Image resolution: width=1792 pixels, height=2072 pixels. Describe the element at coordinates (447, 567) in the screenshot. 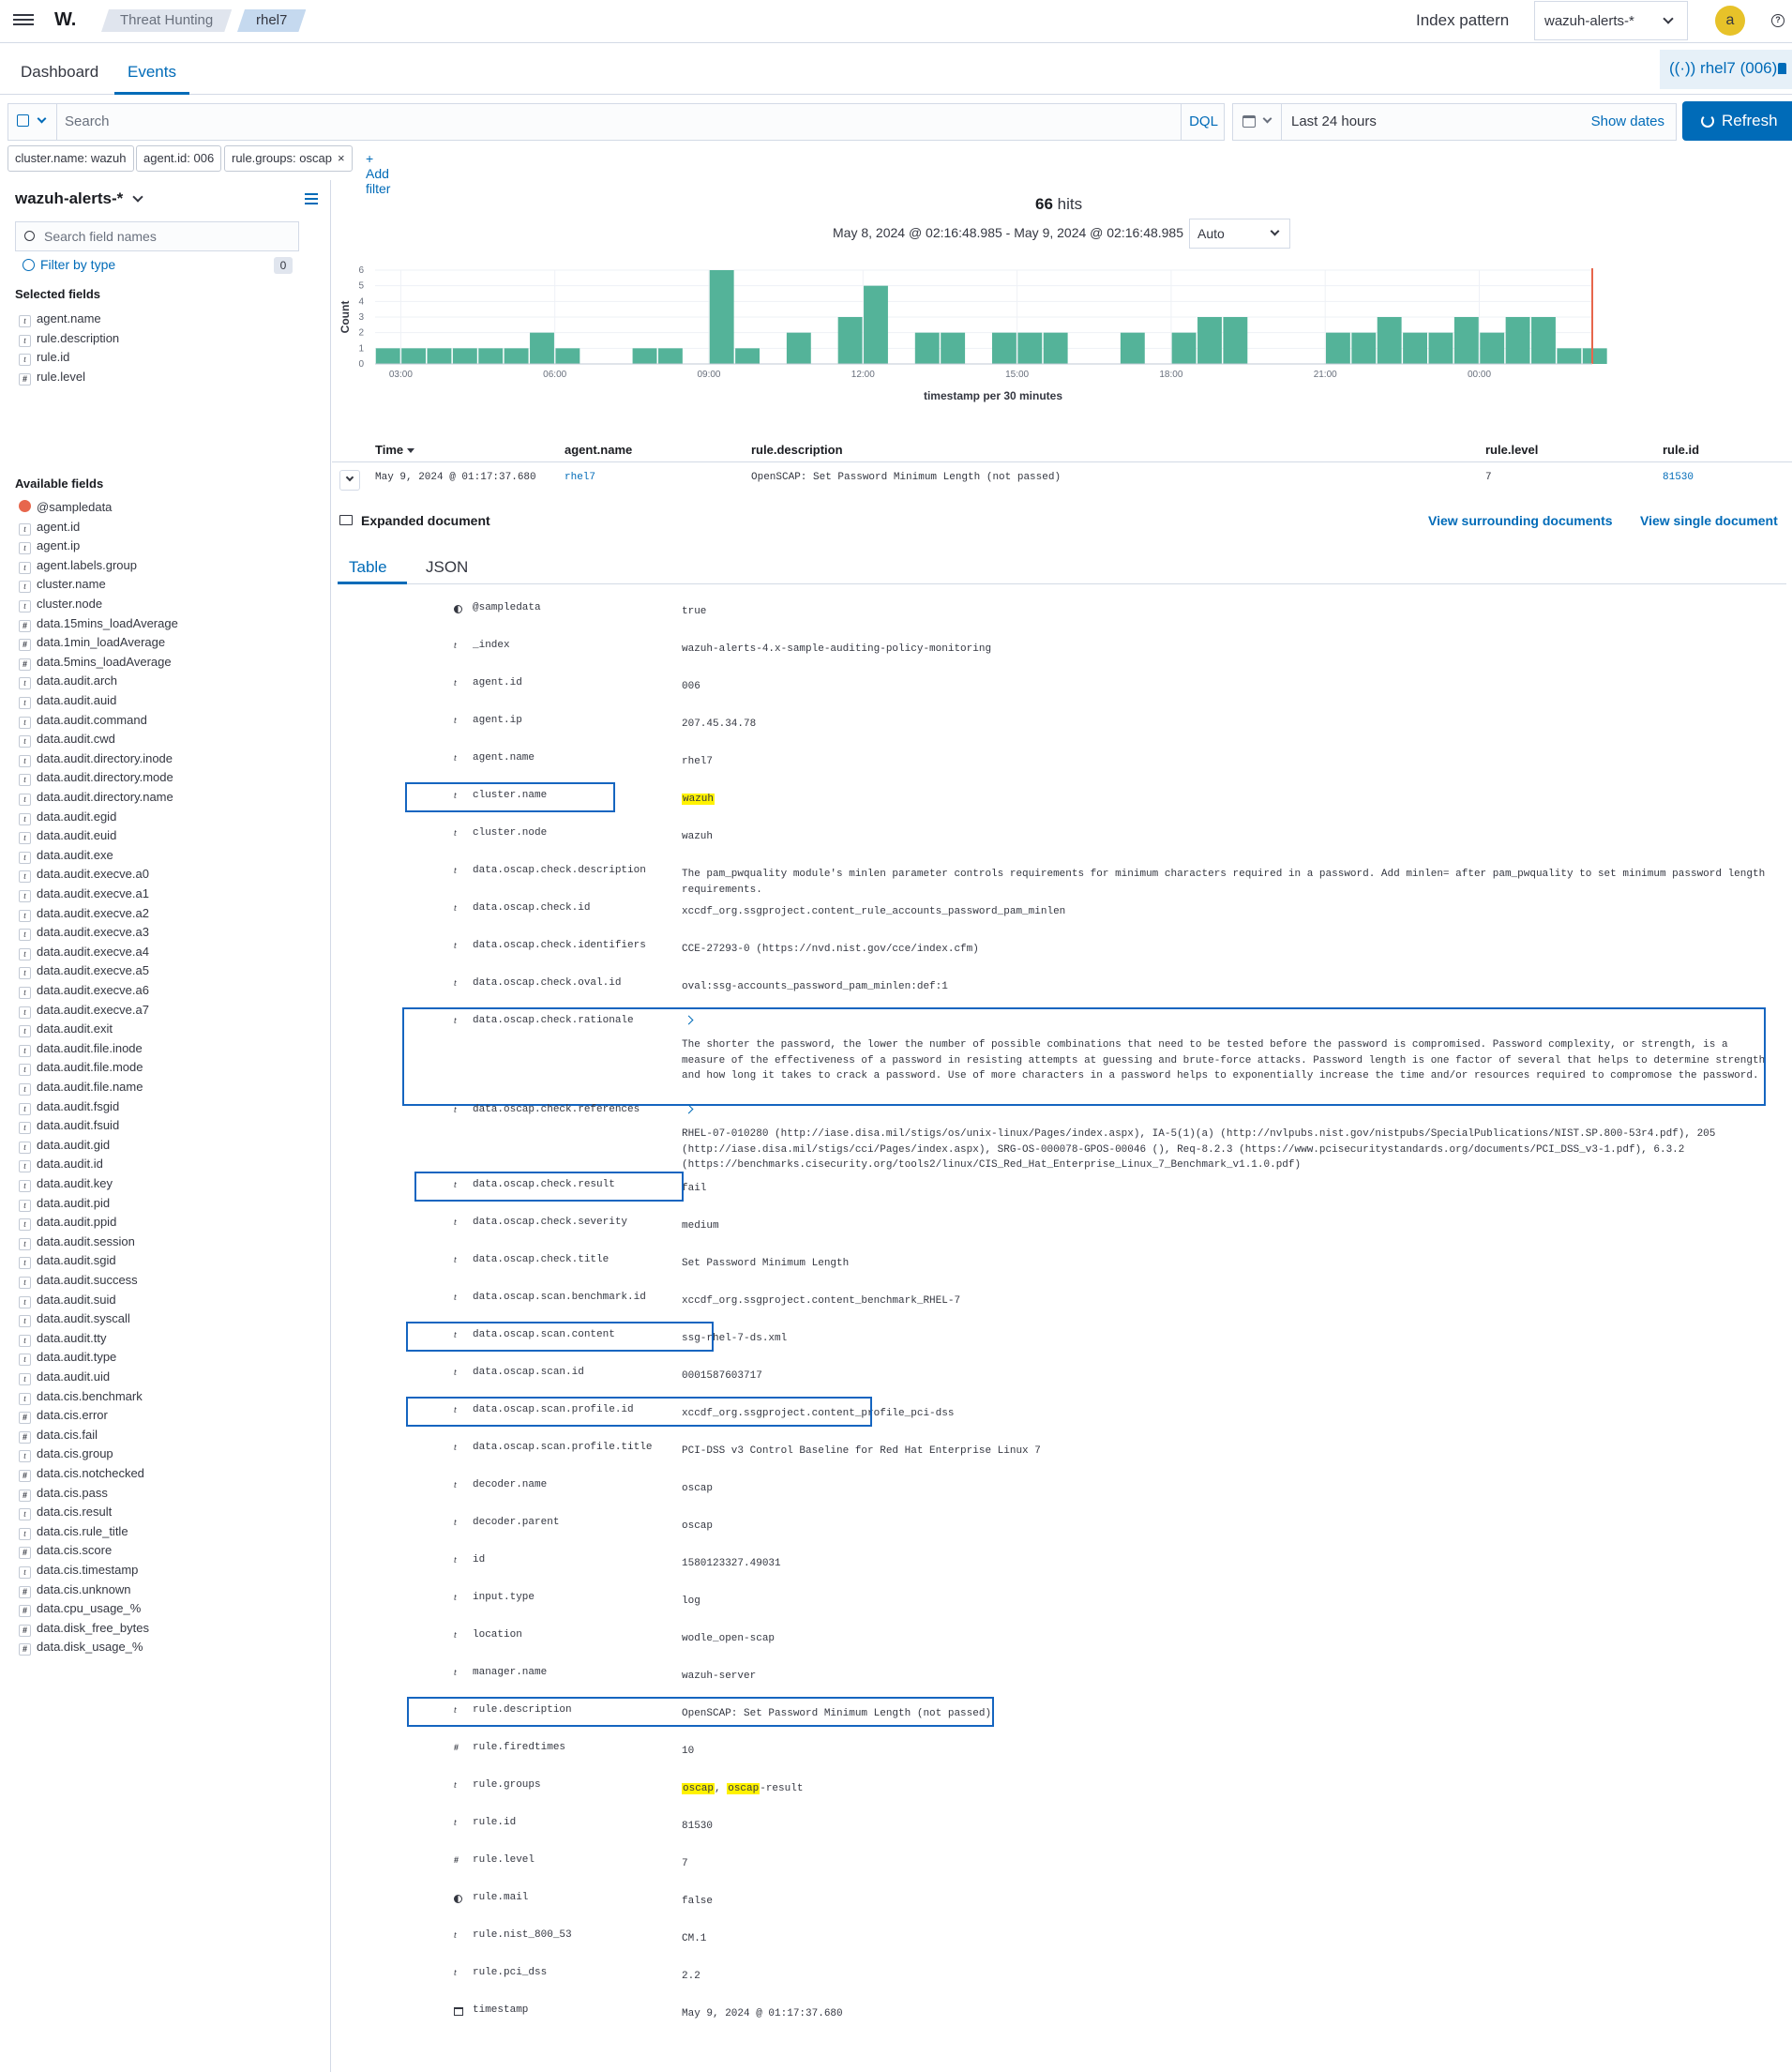

I see `tab-json: JSON` at that location.